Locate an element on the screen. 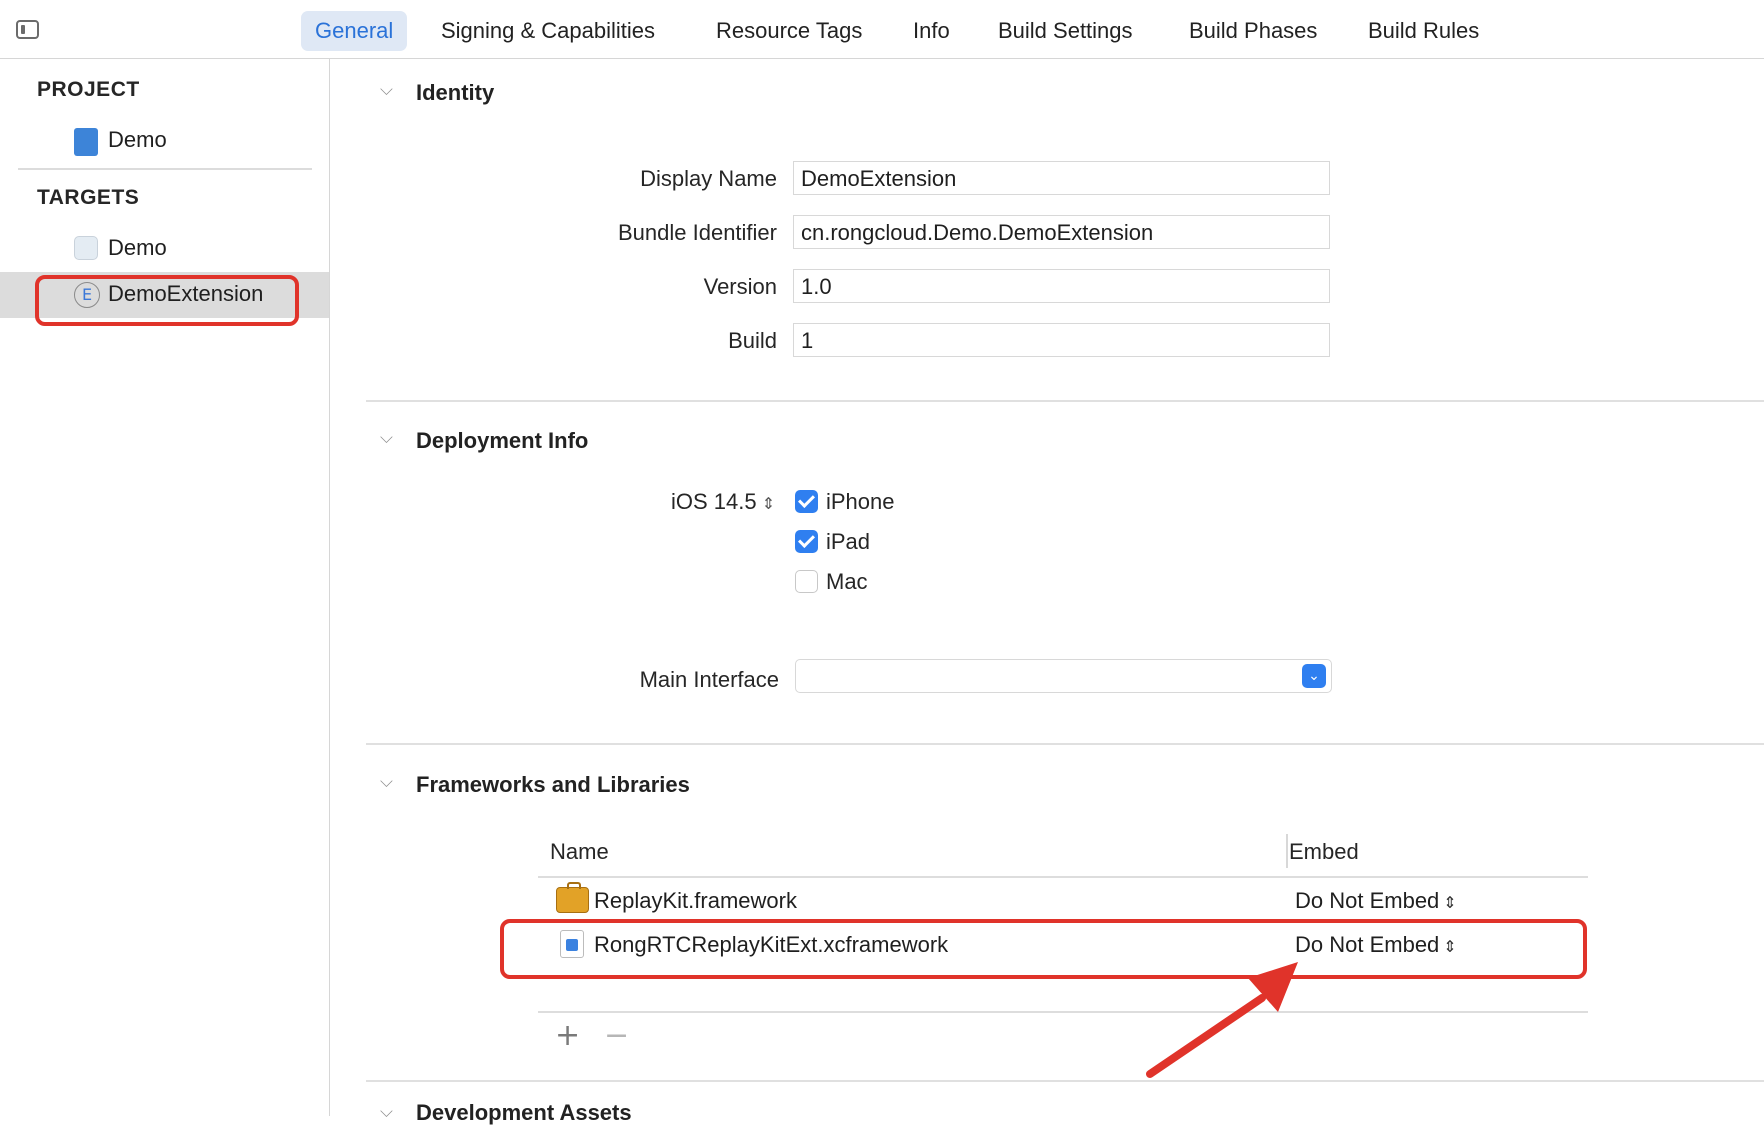 The image size is (1764, 1126). annotation-arrow is located at coordinates (1222, 1020).